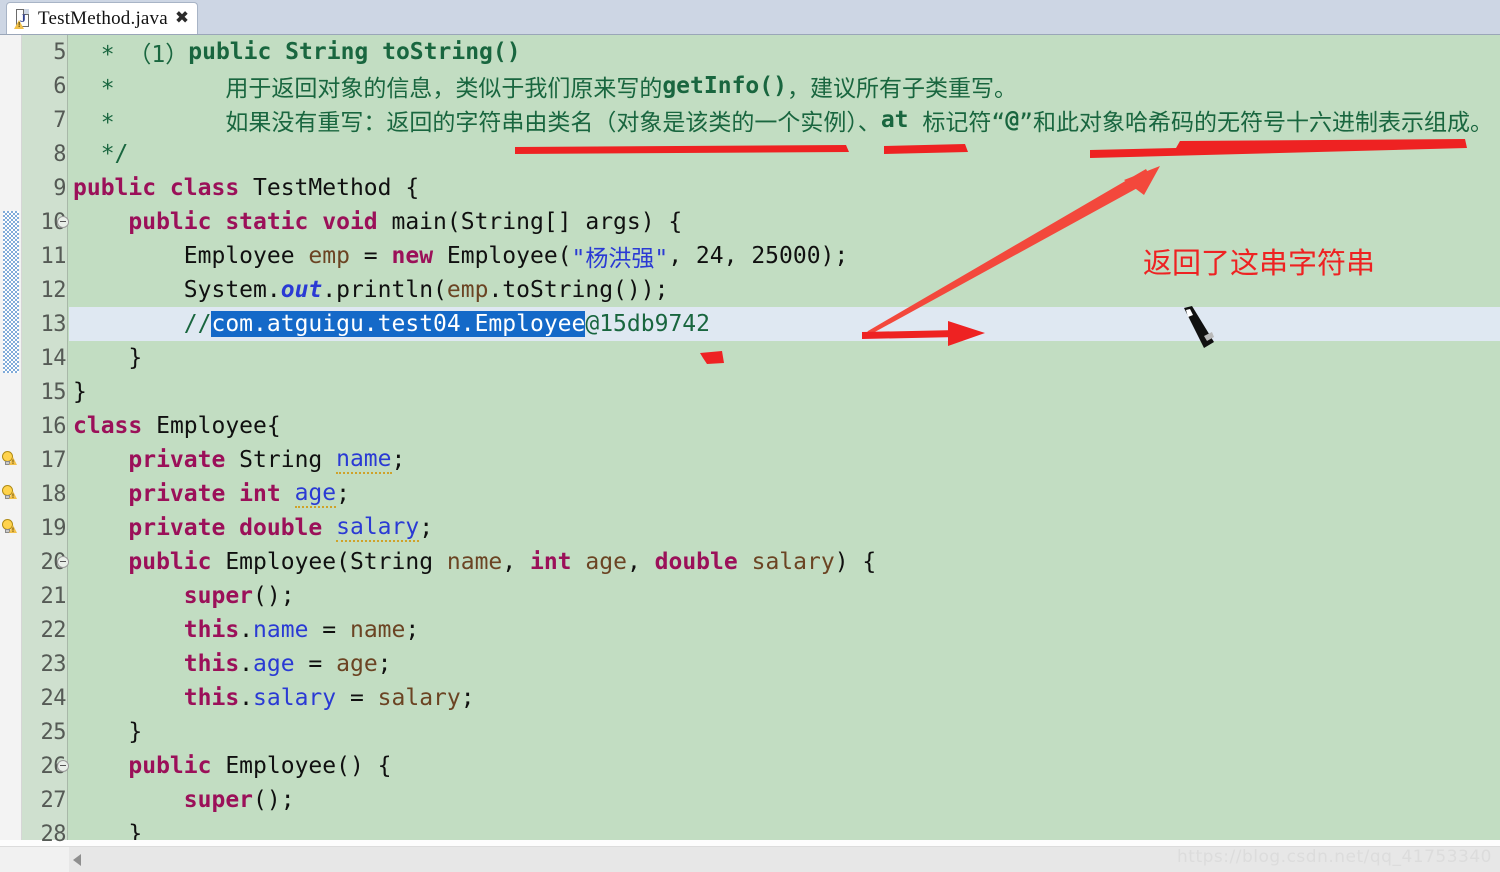 The image size is (1500, 872). What do you see at coordinates (59, 188) in the screenshot?
I see `line-number: 9` at bounding box center [59, 188].